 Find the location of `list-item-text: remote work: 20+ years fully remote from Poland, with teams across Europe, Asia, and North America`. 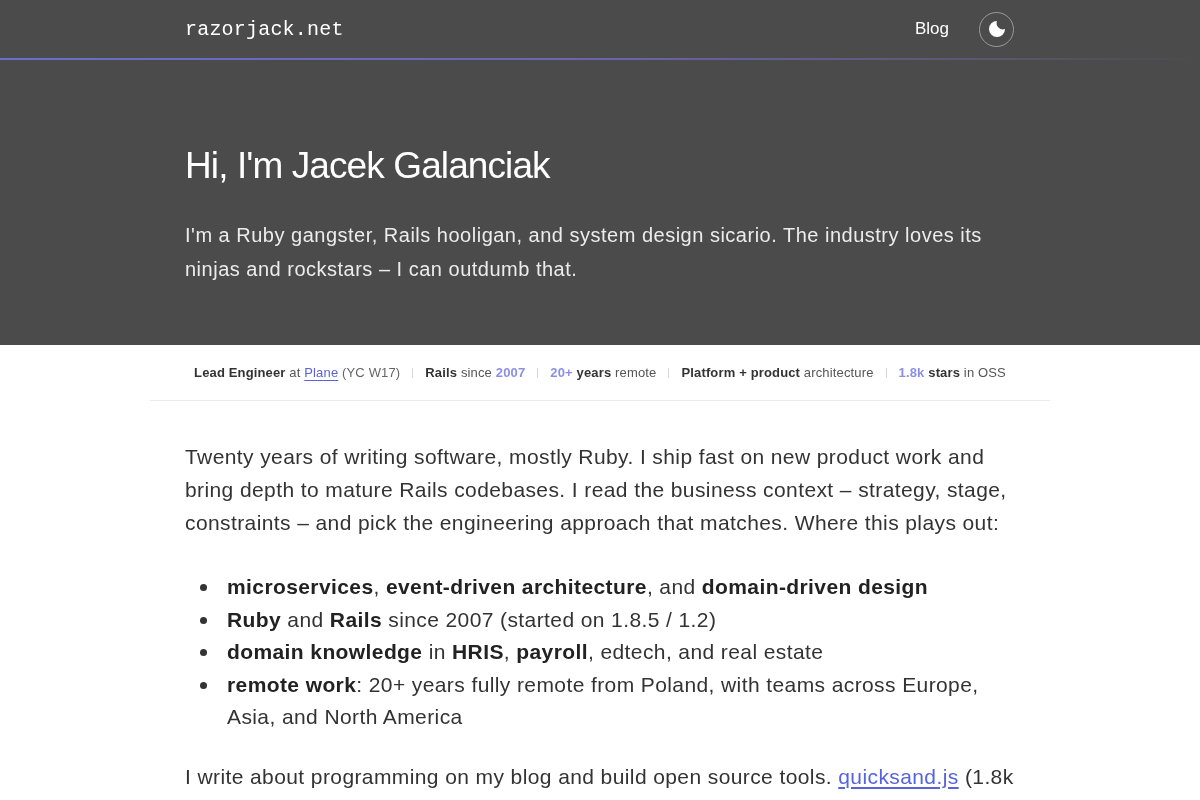

list-item-text: remote work: 20+ years fully remote from Poland, with teams across Europe, Asia, and North America is located at coordinates (603, 700).